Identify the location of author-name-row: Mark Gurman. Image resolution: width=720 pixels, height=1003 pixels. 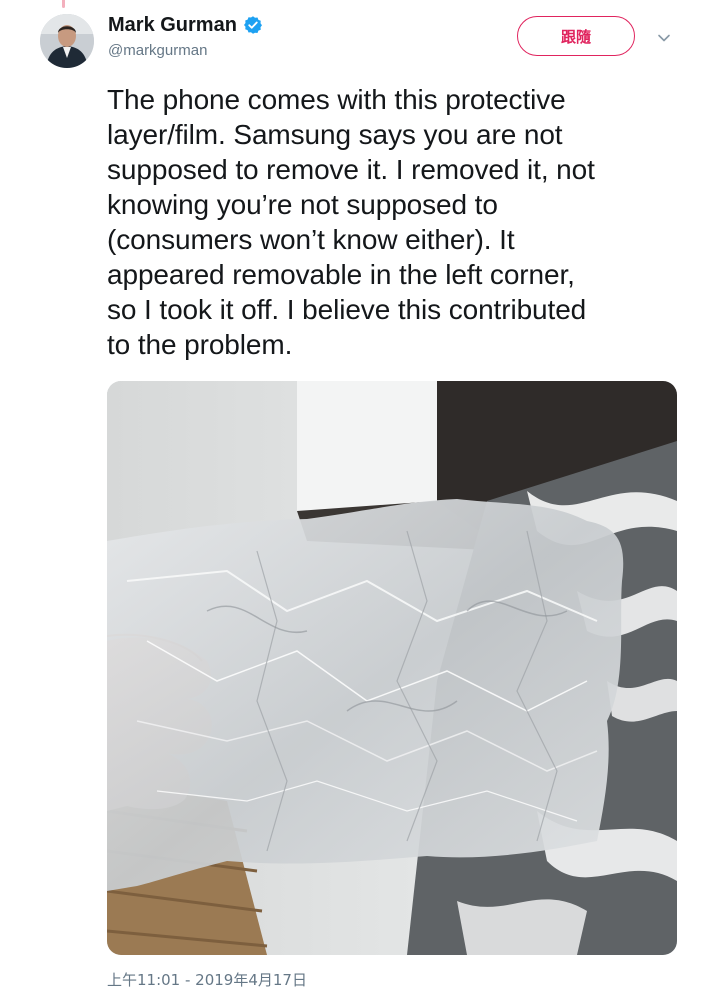
(185, 25).